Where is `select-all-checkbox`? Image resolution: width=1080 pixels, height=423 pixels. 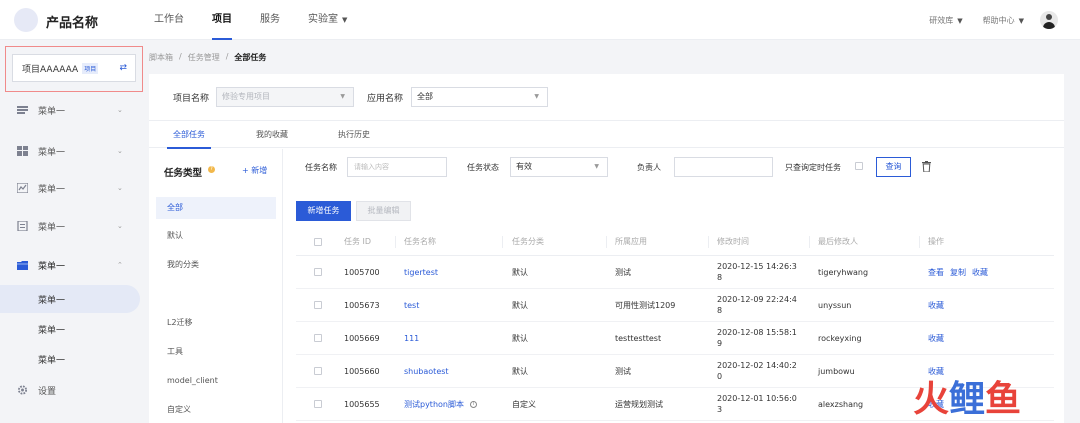 select-all-checkbox is located at coordinates (318, 242).